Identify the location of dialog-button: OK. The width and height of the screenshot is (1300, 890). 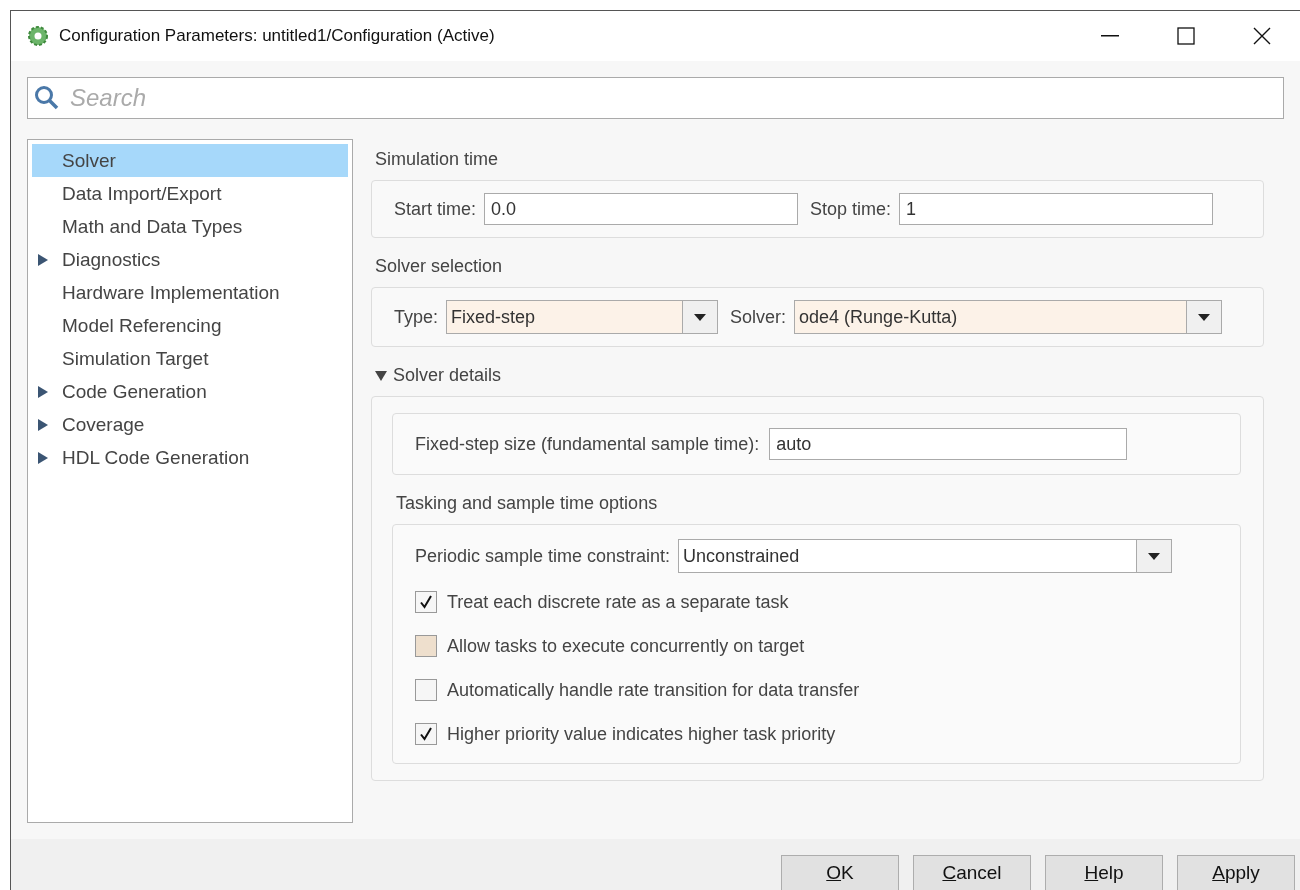
(840, 872).